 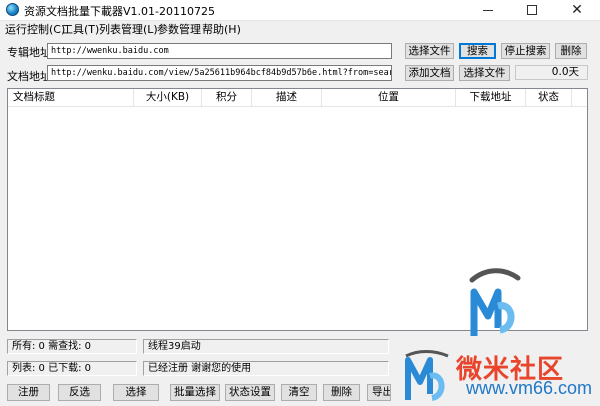 What do you see at coordinates (136, 392) in the screenshot?
I see `select-button: 选择` at bounding box center [136, 392].